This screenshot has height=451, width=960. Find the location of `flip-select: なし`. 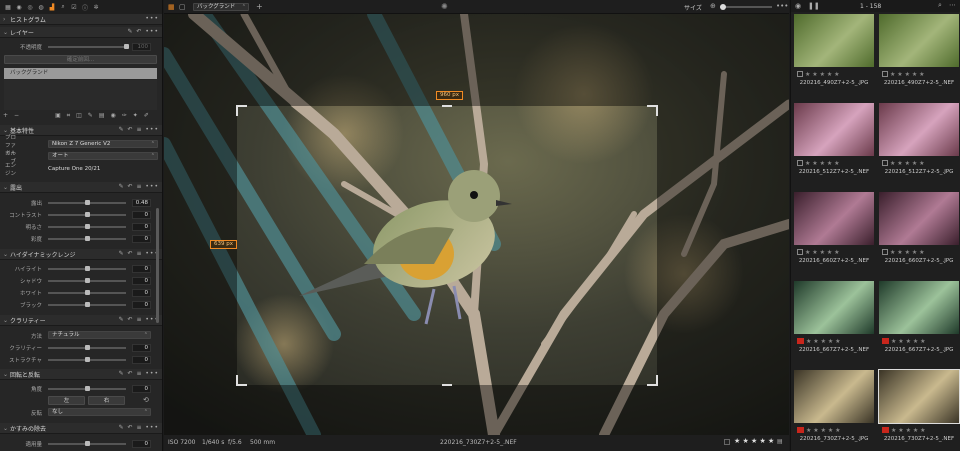

flip-select: なし is located at coordinates (99, 412).